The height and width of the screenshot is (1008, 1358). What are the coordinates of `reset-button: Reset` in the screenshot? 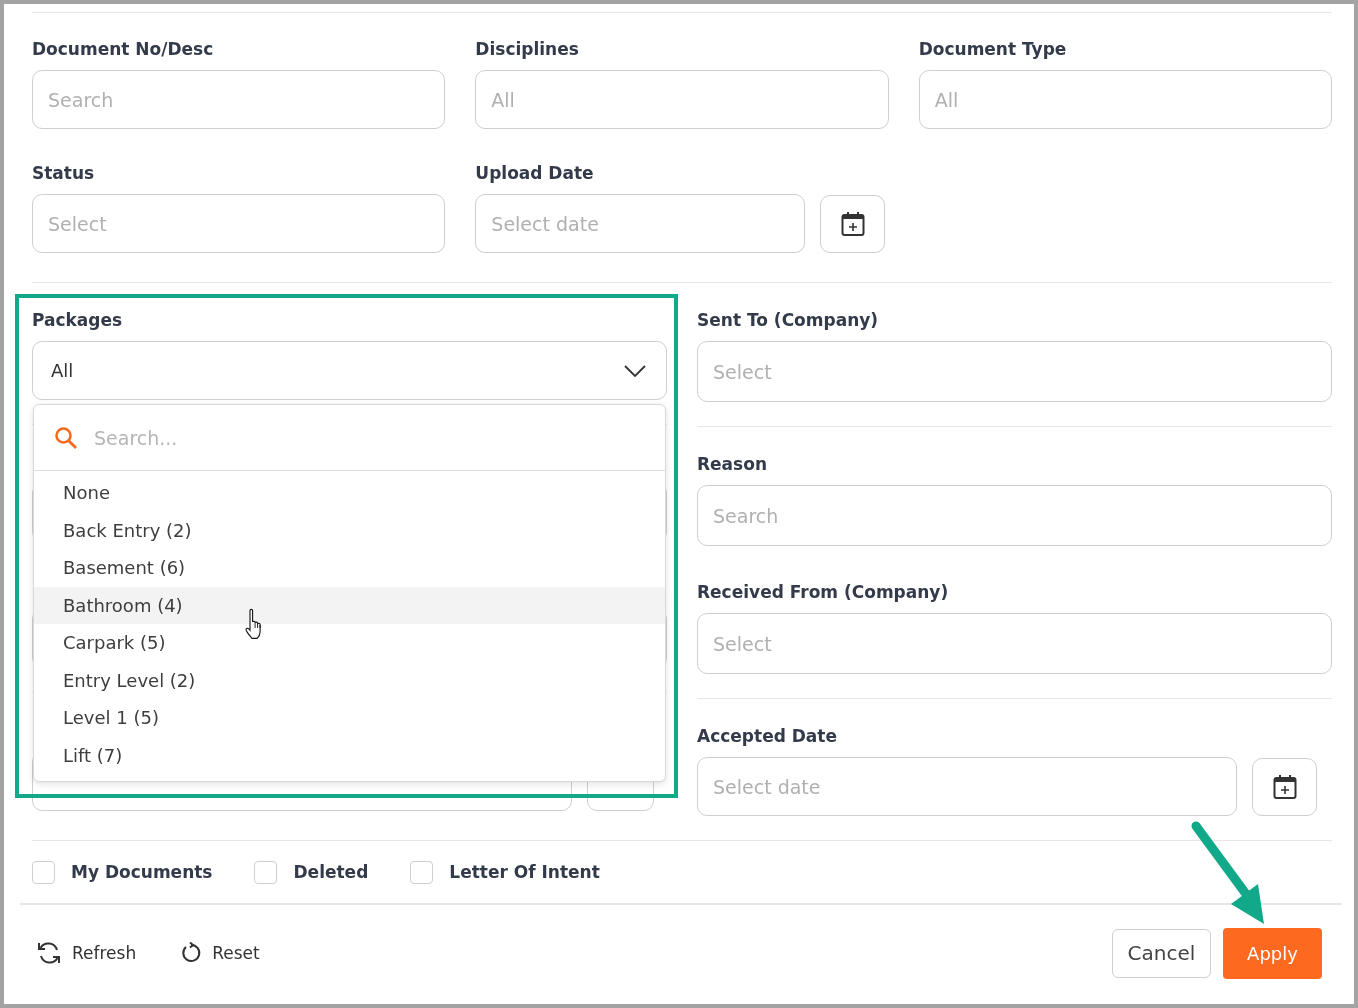 It's located at (220, 953).